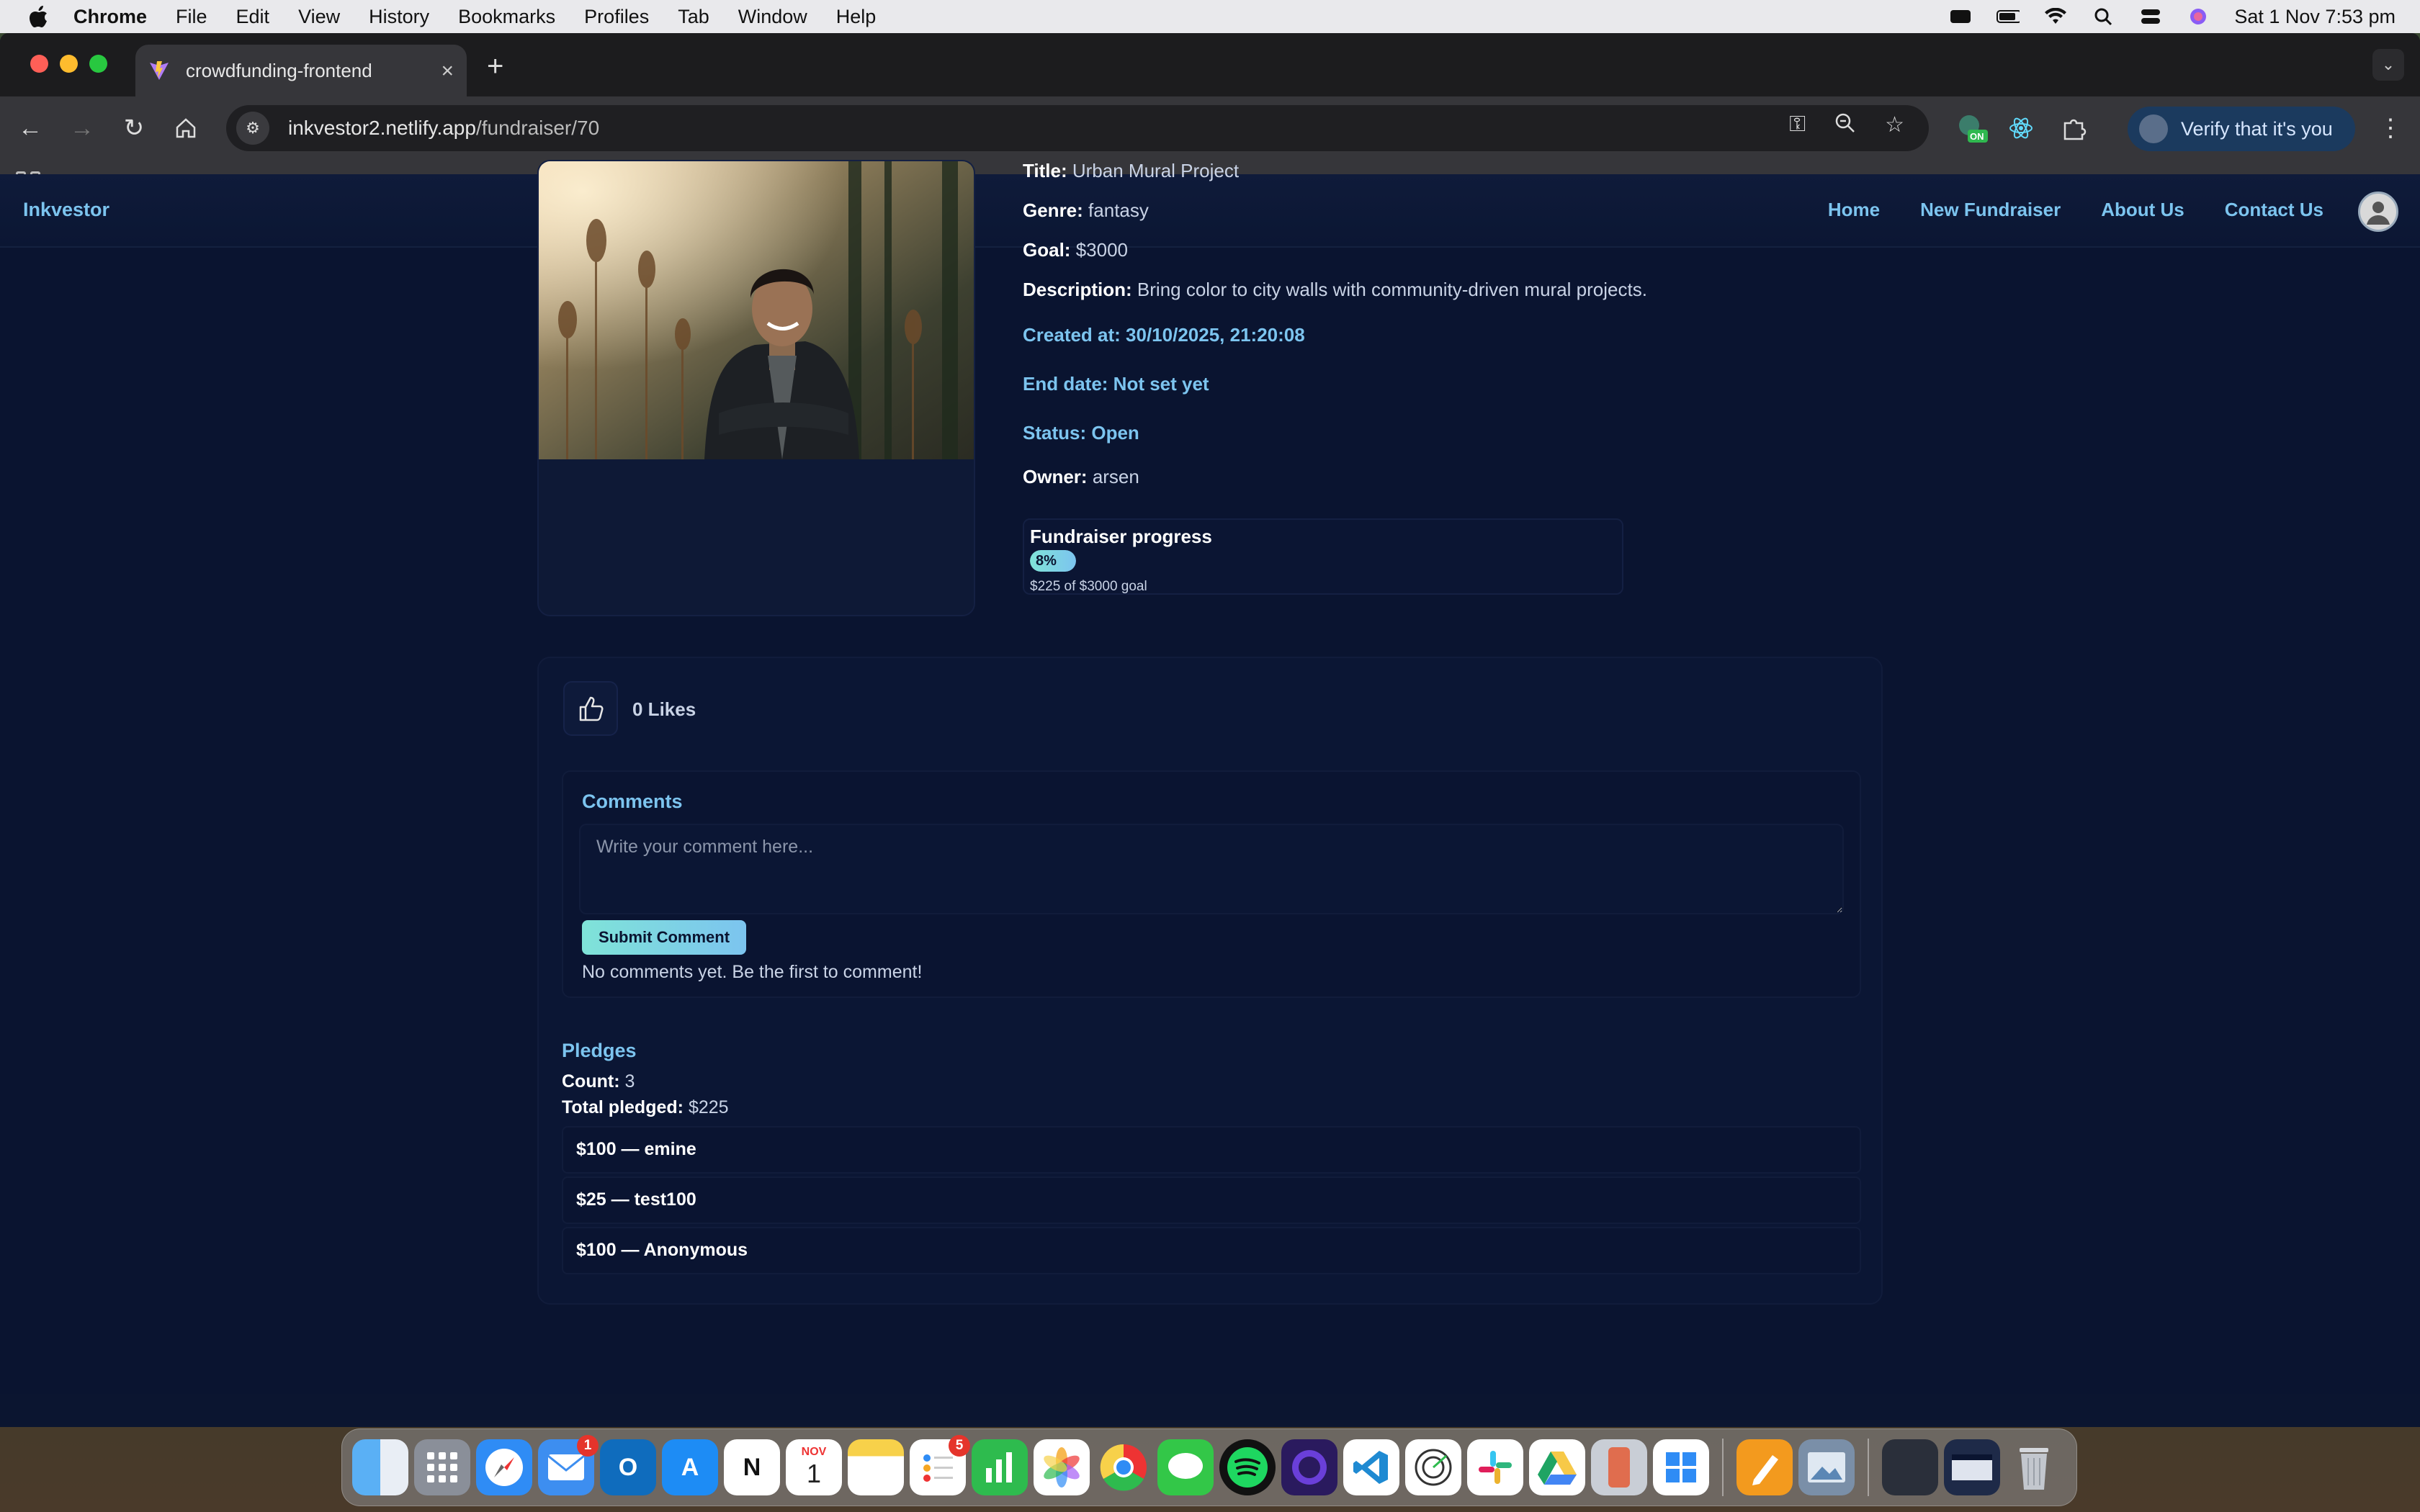  What do you see at coordinates (1088, 586) in the screenshot?
I see `progress-note: $225 of $3000 goal` at bounding box center [1088, 586].